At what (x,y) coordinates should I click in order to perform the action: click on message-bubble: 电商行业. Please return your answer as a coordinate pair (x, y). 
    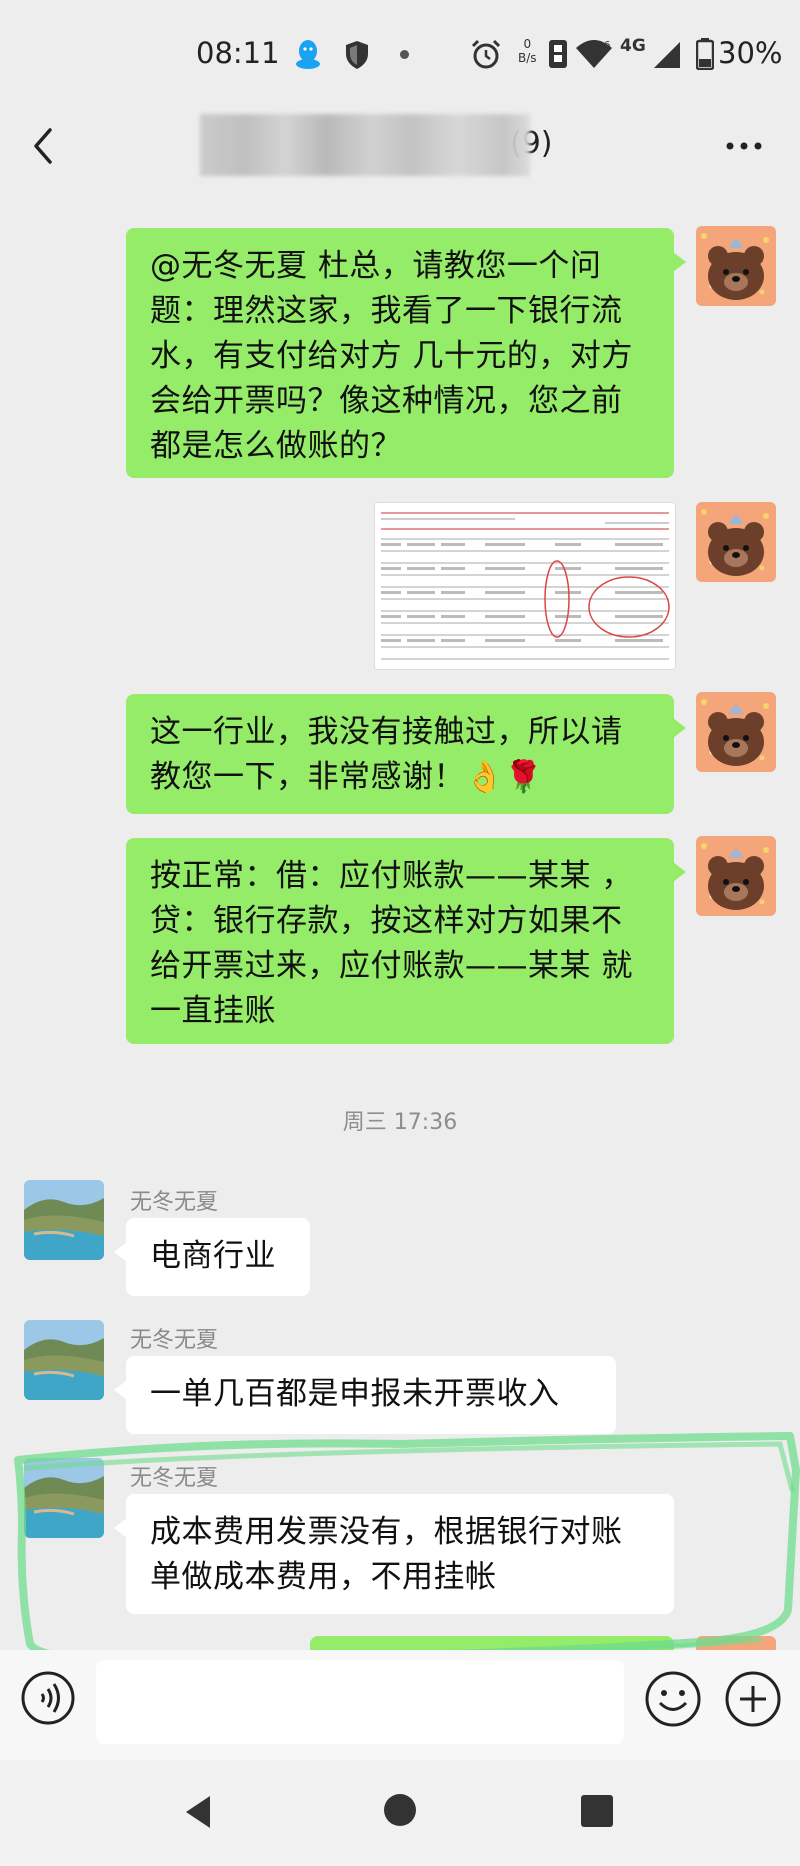
    Looking at the image, I should click on (212, 1257).